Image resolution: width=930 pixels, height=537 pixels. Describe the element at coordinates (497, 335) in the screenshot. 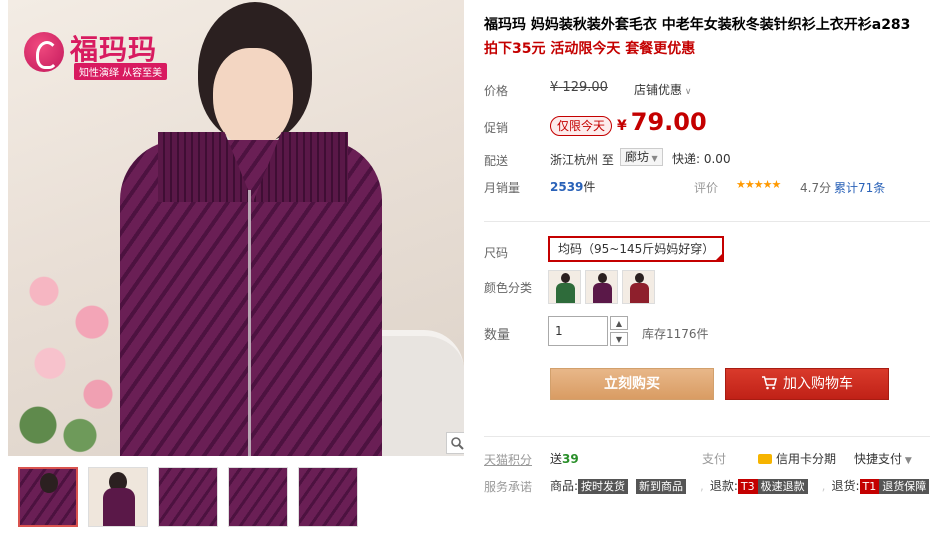

I see `quantity-label: 数量` at that location.